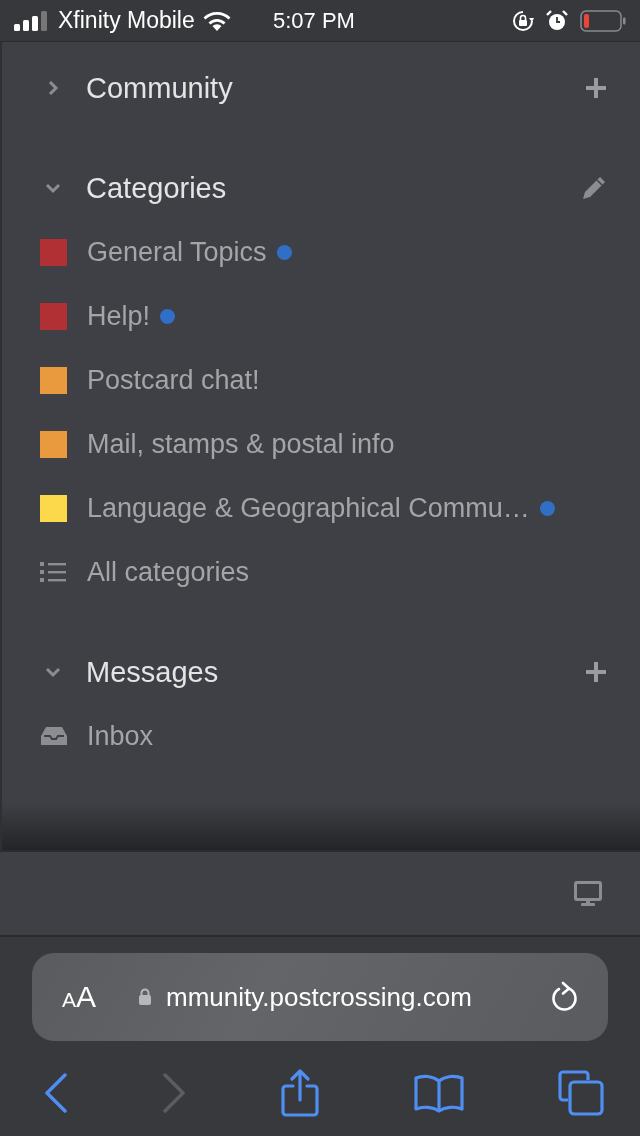 This screenshot has width=640, height=1136. Describe the element at coordinates (300, 1093) in the screenshot. I see `share-icon` at that location.